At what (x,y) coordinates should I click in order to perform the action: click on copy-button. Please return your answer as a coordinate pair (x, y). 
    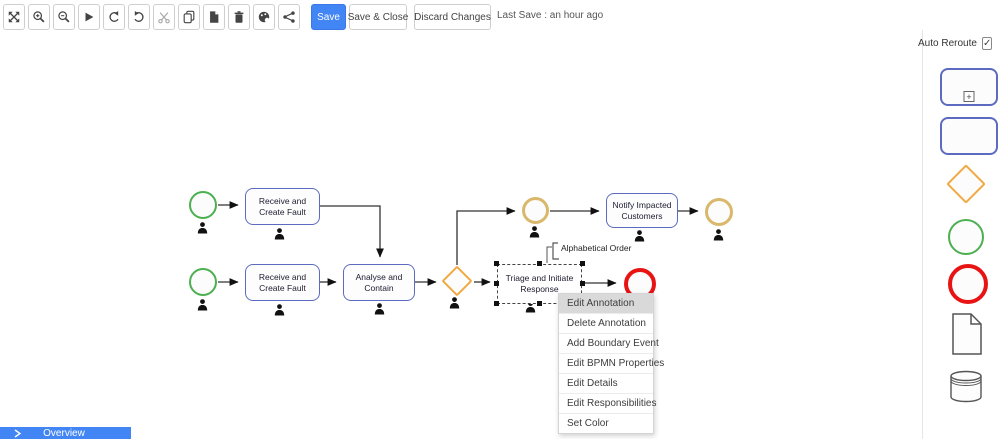
    Looking at the image, I should click on (189, 17).